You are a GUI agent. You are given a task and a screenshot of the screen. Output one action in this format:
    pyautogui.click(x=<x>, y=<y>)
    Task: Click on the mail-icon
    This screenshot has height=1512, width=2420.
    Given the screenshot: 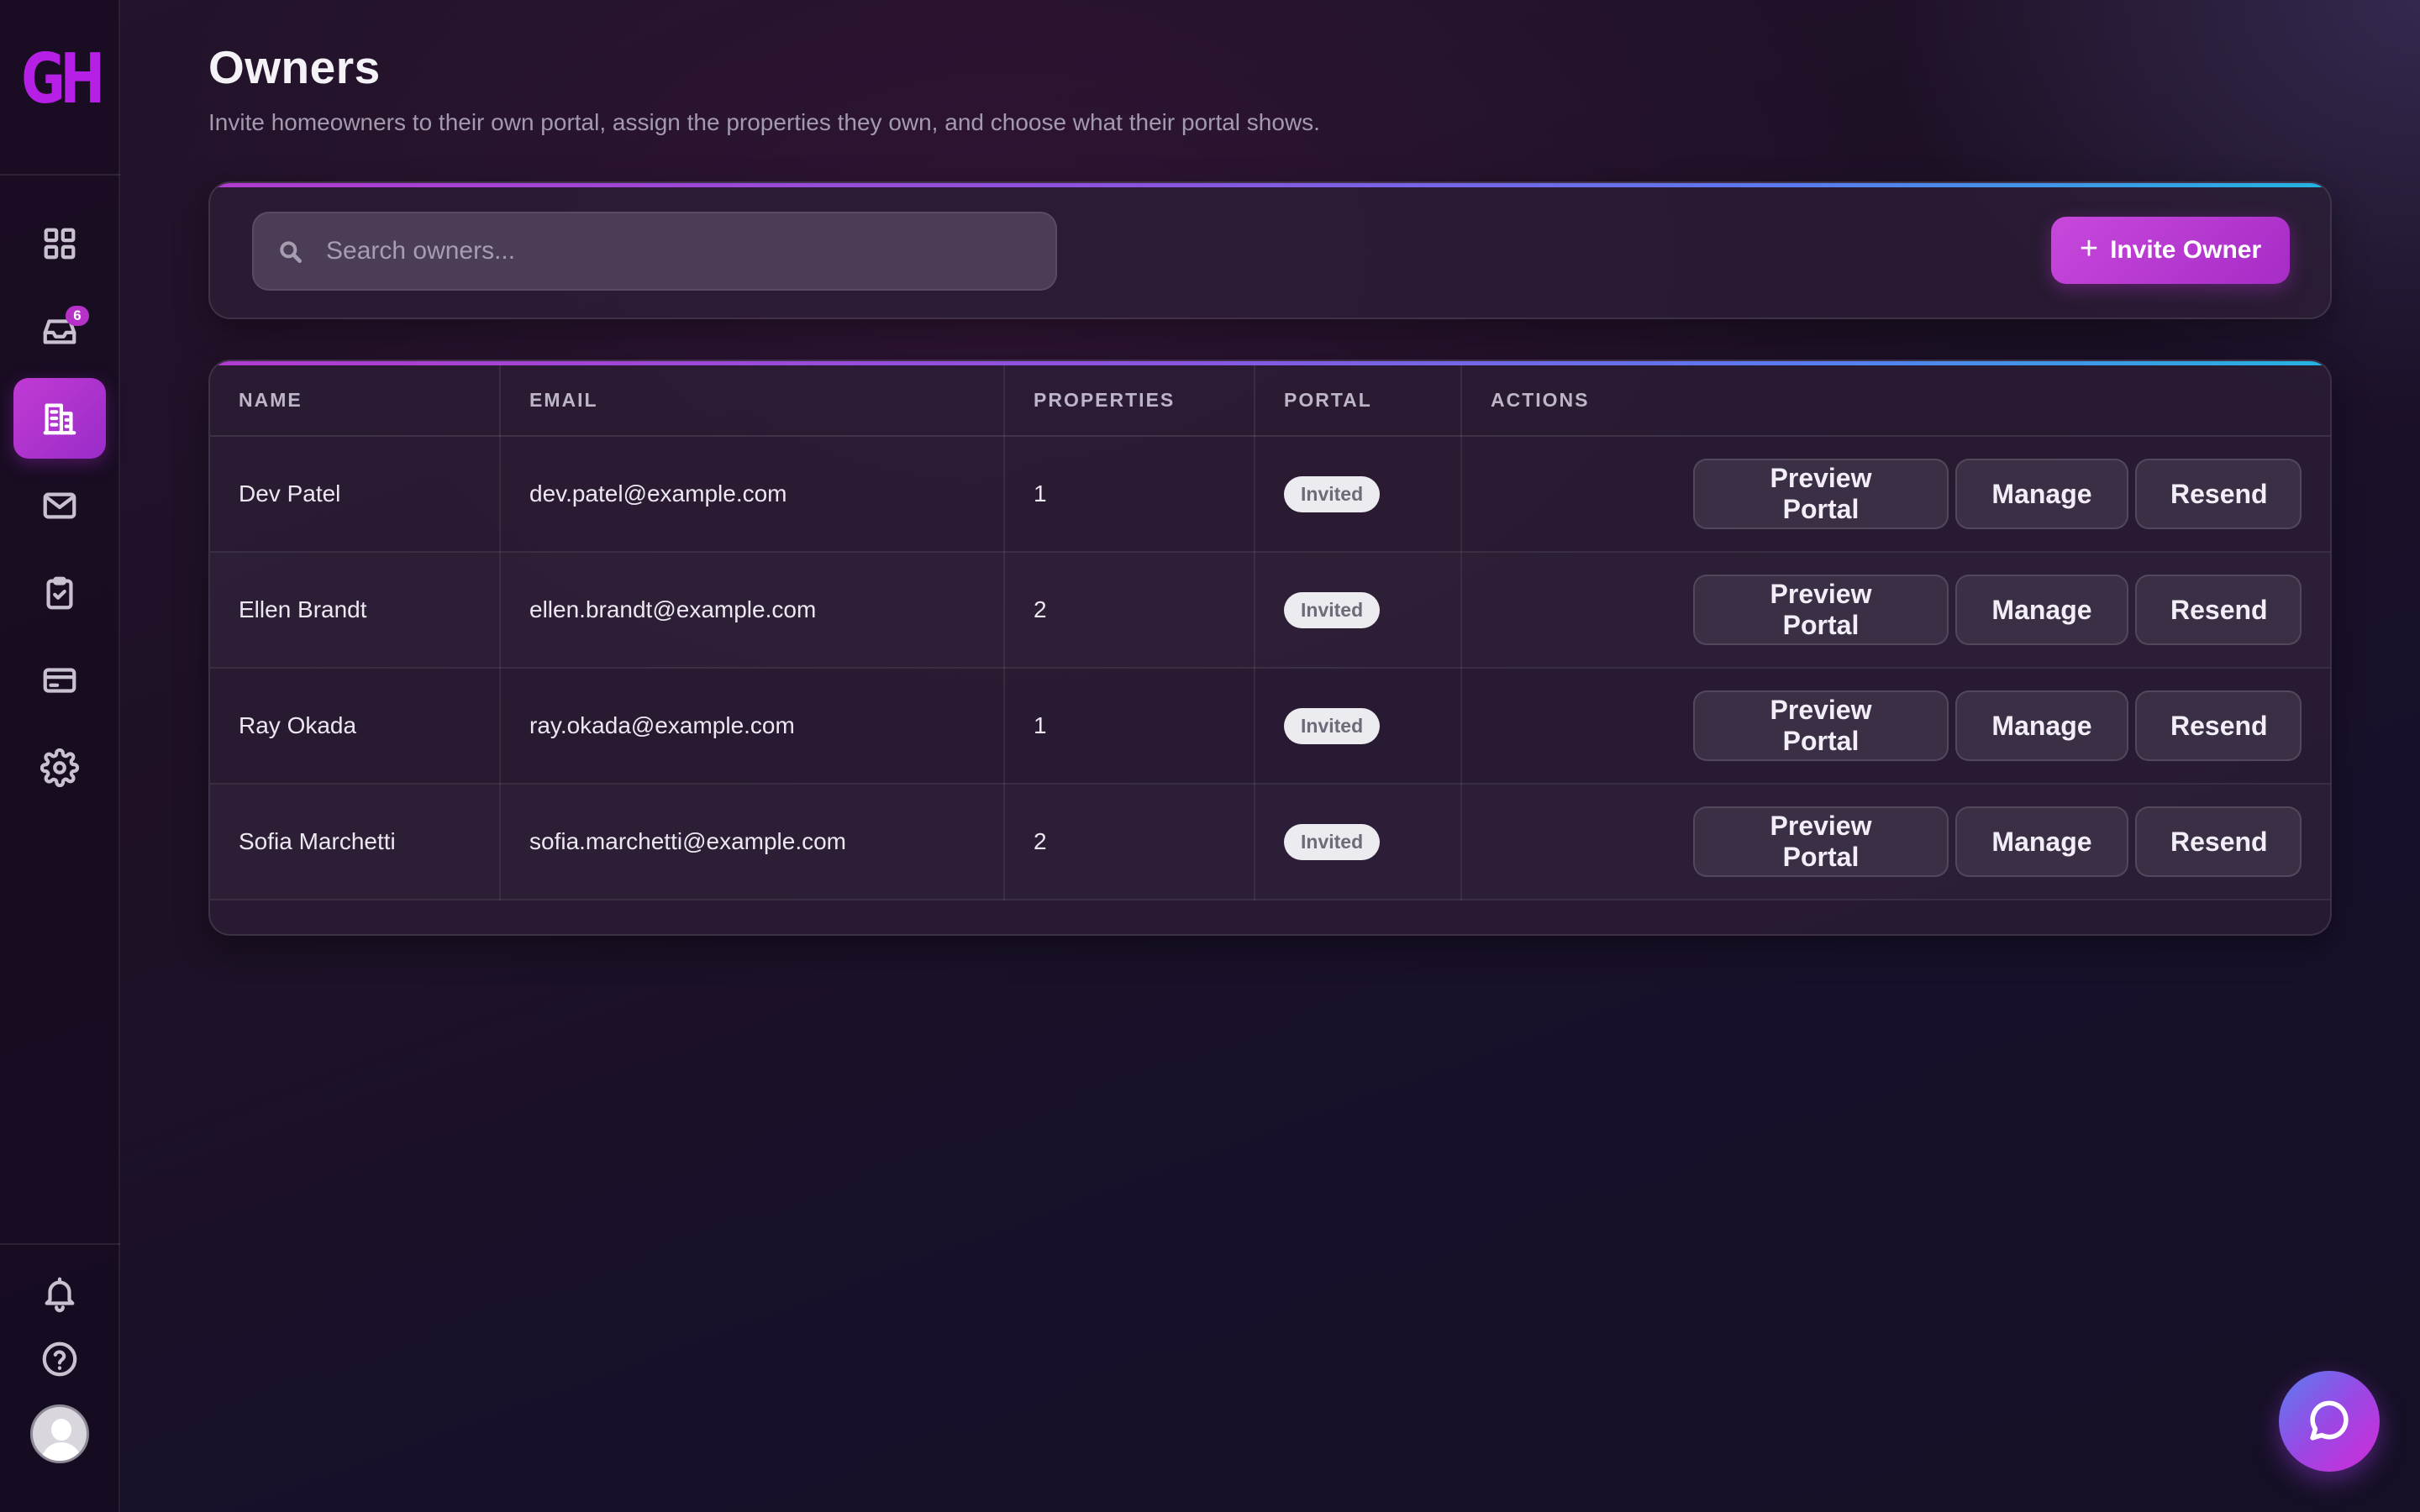 What is the action you would take?
    pyautogui.click(x=60, y=505)
    